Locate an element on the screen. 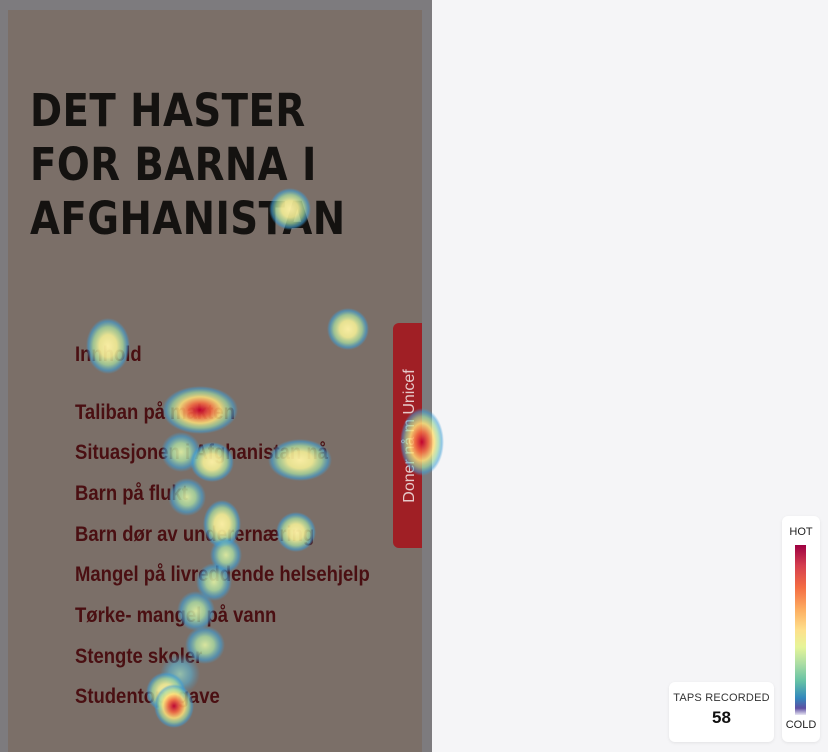 The width and height of the screenshot is (828, 752). donate-tab-button: Doner nå m Unicef is located at coordinates (407, 435).